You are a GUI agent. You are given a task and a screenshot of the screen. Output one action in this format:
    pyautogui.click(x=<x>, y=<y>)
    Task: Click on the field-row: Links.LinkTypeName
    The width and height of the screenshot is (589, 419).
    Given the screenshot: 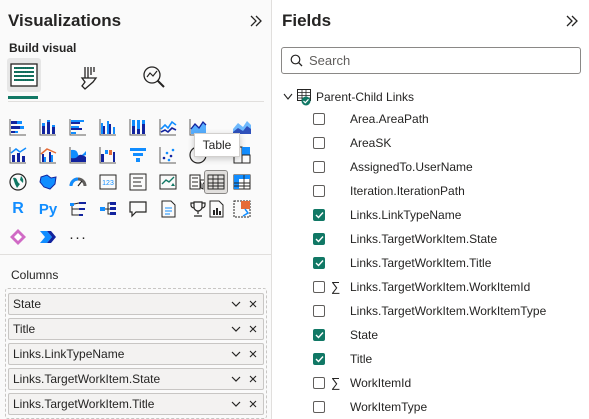 What is the action you would take?
    pyautogui.click(x=431, y=215)
    